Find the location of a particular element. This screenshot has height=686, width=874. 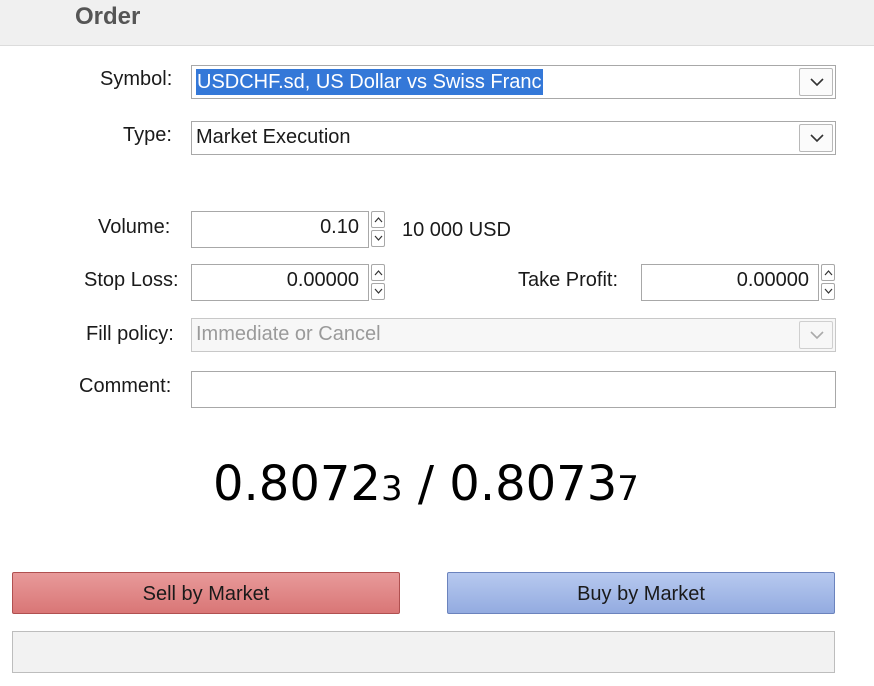

symbol-select: USDCHF.sd, US Dollar vs Swiss Franc is located at coordinates (513, 82).